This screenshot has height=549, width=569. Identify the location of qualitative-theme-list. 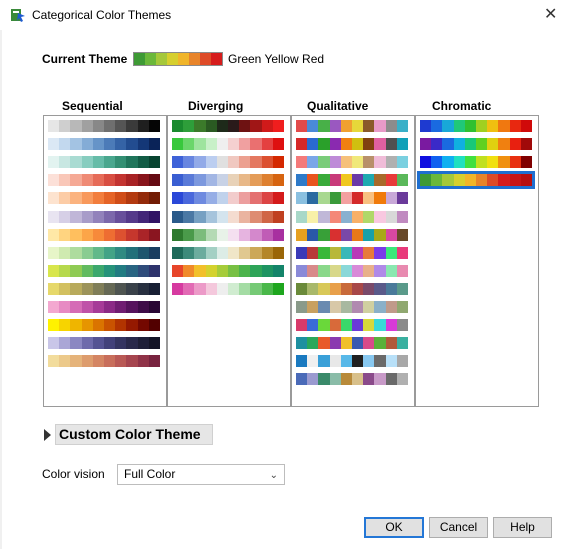
(353, 261).